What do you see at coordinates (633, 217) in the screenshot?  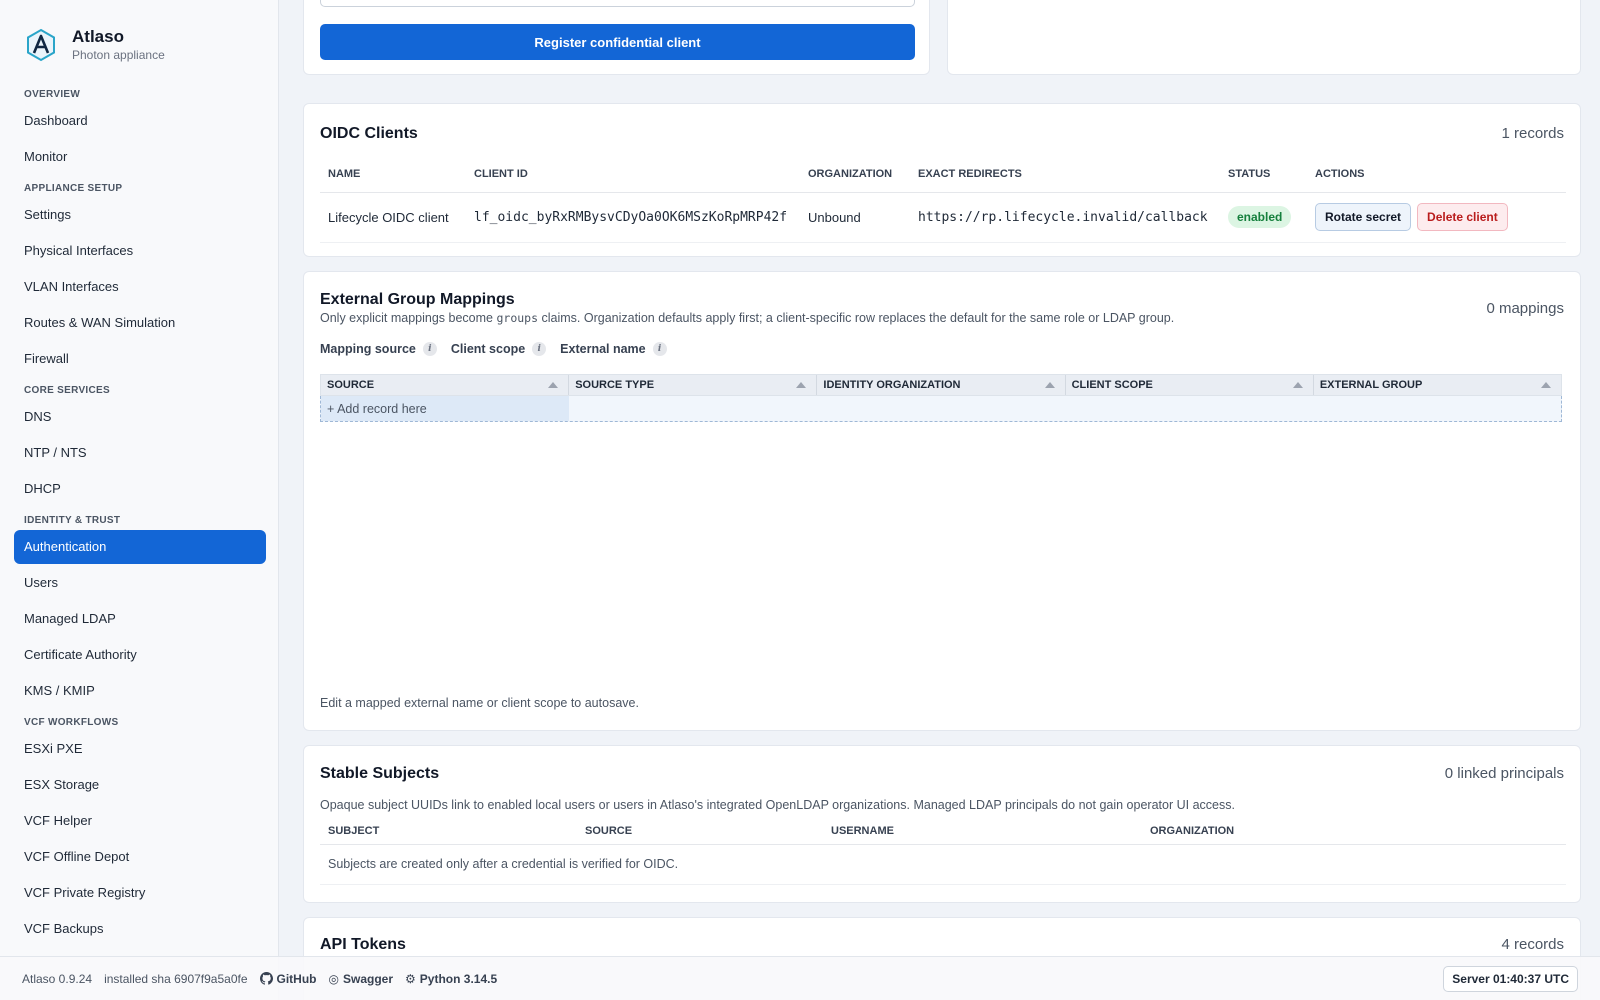 I see `client-id: lf_oidc_byRxRMBysvCDyOa0OK6MSzKoRpMRP42f` at bounding box center [633, 217].